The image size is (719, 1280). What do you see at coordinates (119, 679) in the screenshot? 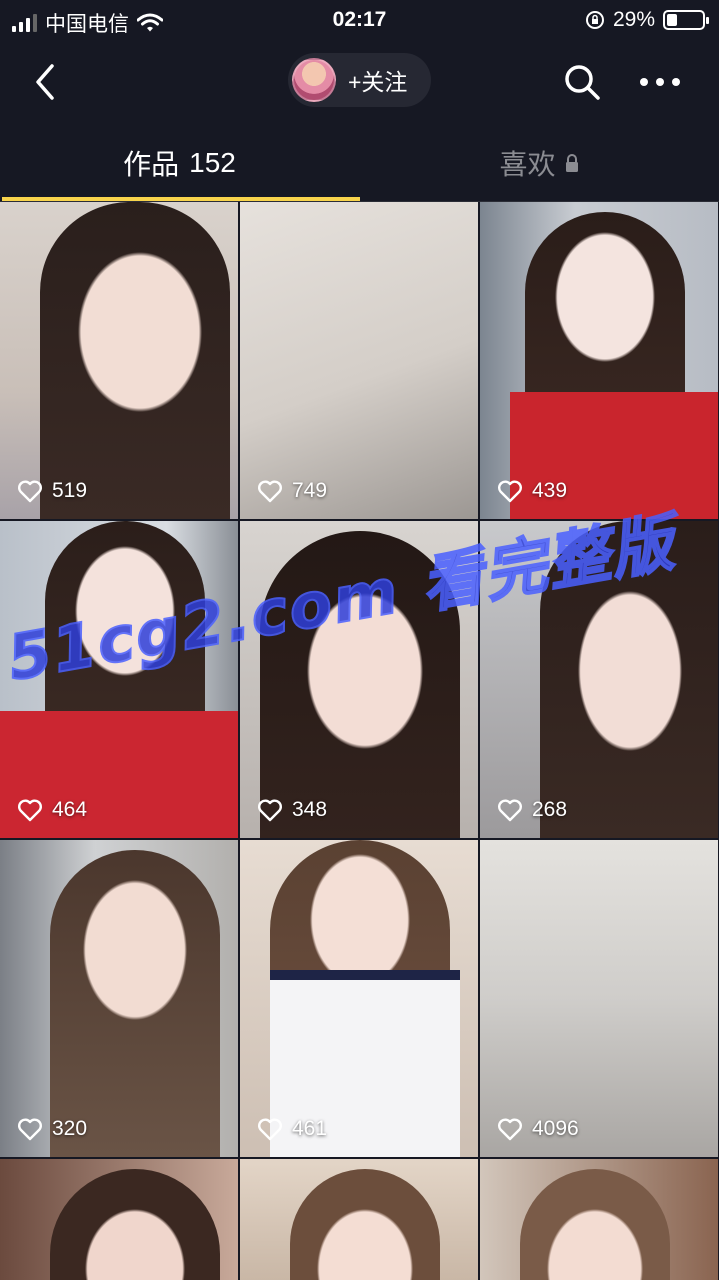
I see `video-thumbnail: 464` at bounding box center [119, 679].